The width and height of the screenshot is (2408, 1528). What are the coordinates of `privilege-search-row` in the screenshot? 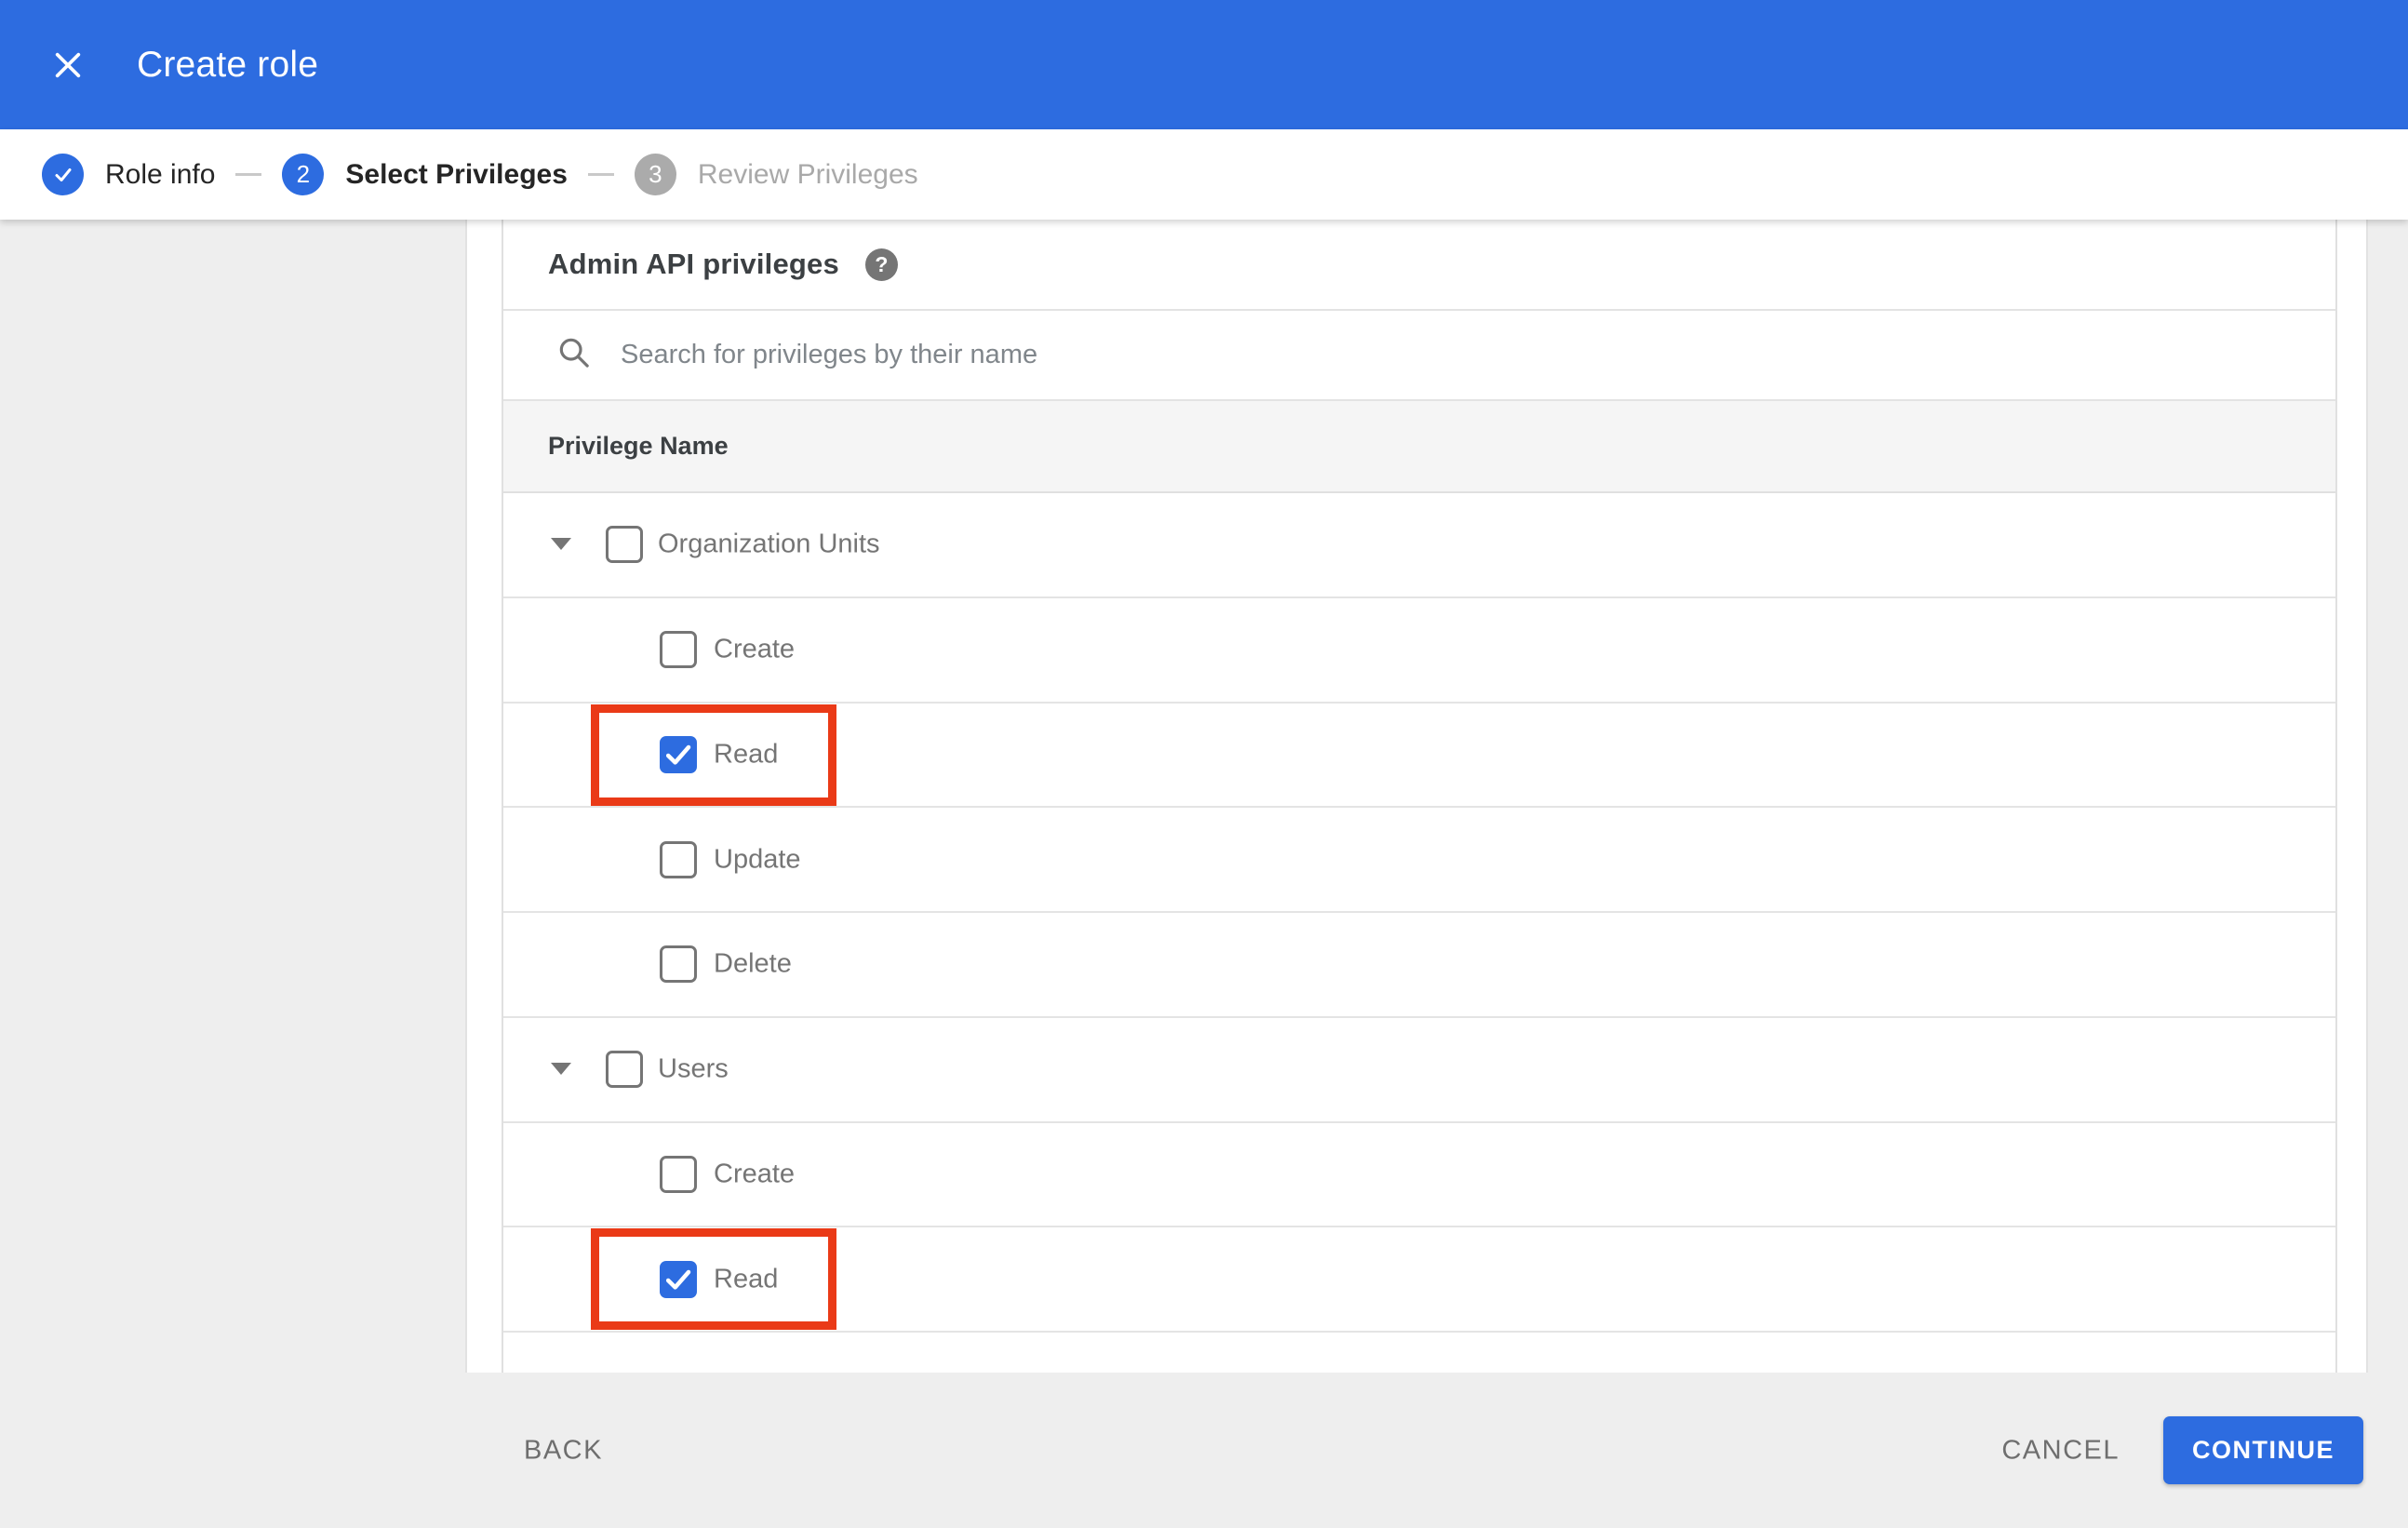 It's located at (1419, 356).